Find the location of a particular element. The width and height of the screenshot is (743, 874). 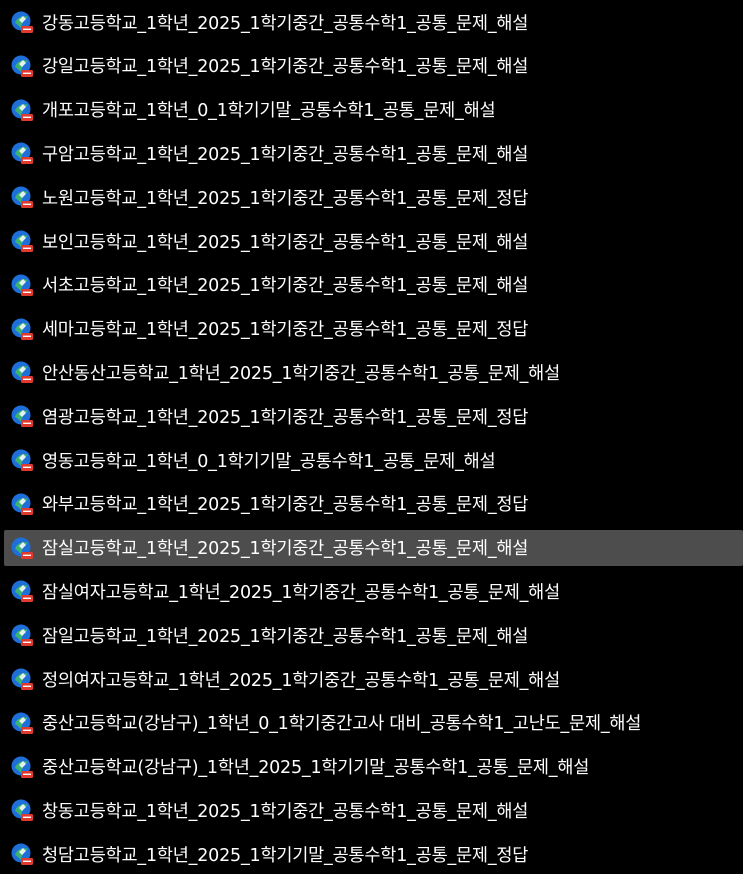

file-list-item: 노원고등학교_1학년_2025_1학기중간_공통수학1_공통_문제_정답 is located at coordinates (373, 197).